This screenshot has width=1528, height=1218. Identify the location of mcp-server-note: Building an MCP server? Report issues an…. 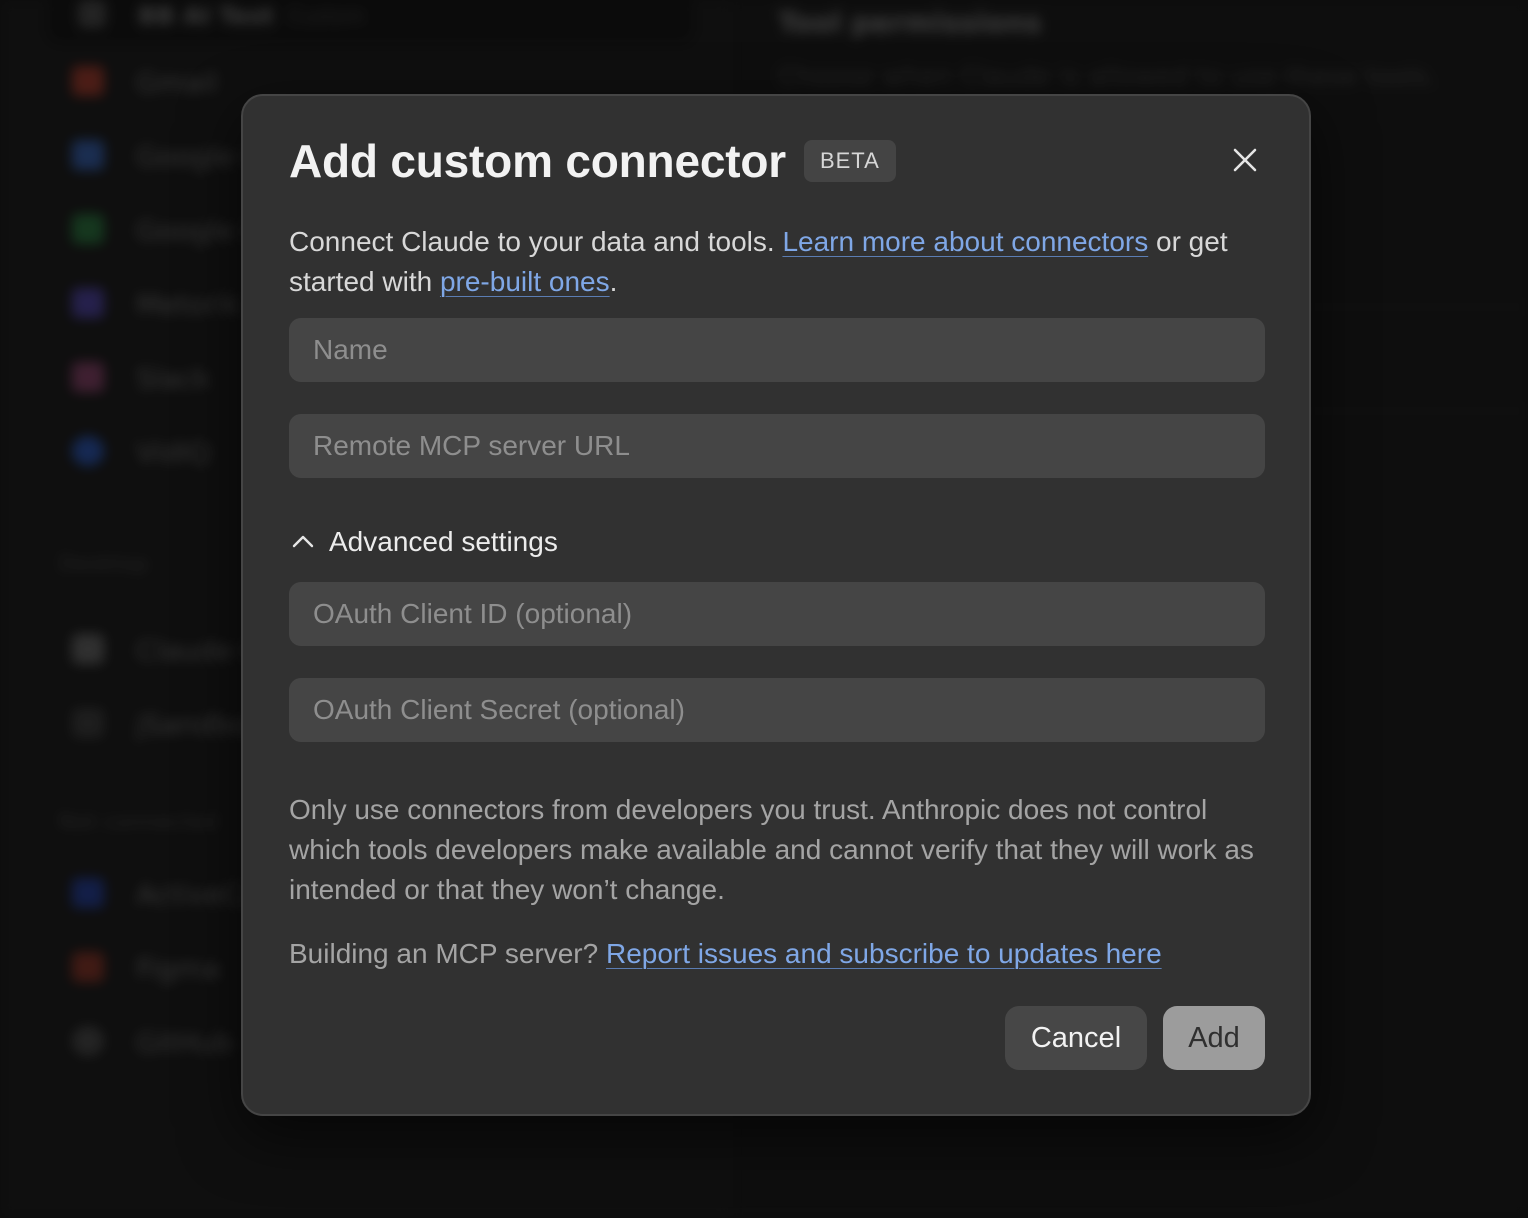
(784, 954).